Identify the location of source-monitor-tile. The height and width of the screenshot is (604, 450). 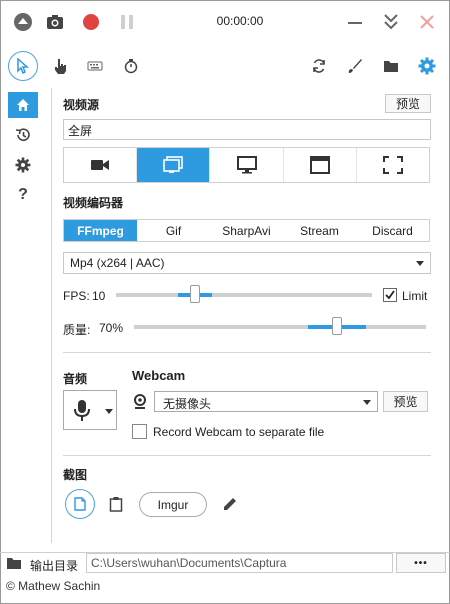
(247, 165).